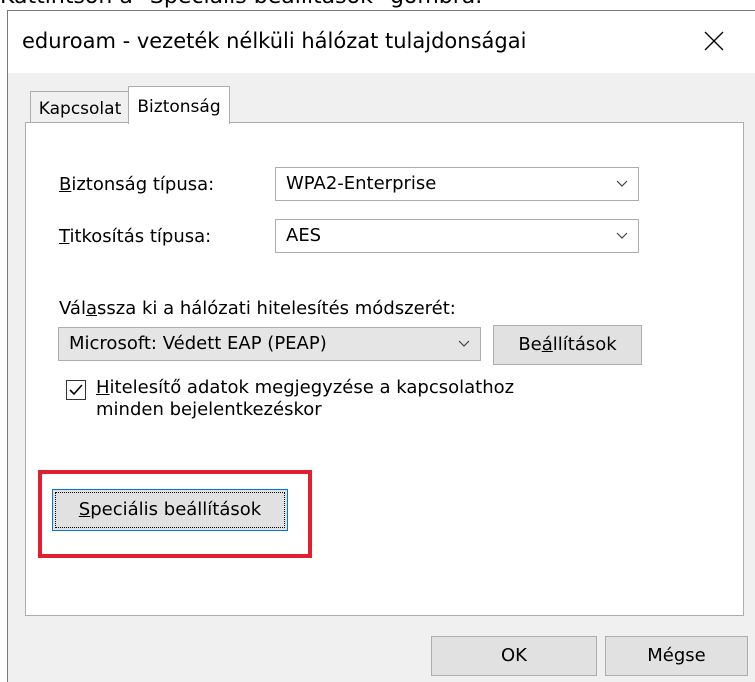 The height and width of the screenshot is (682, 755). What do you see at coordinates (714, 41) in the screenshot?
I see `close-icon` at bounding box center [714, 41].